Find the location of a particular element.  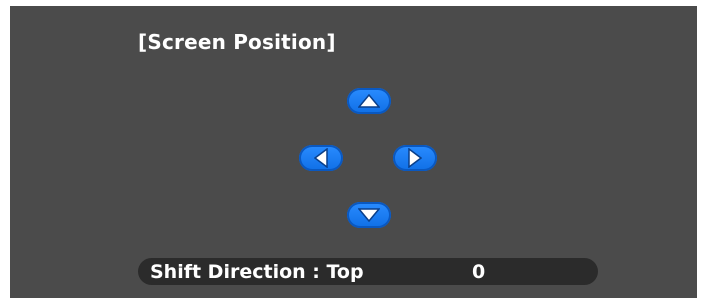

triangle-up-icon is located at coordinates (369, 101).